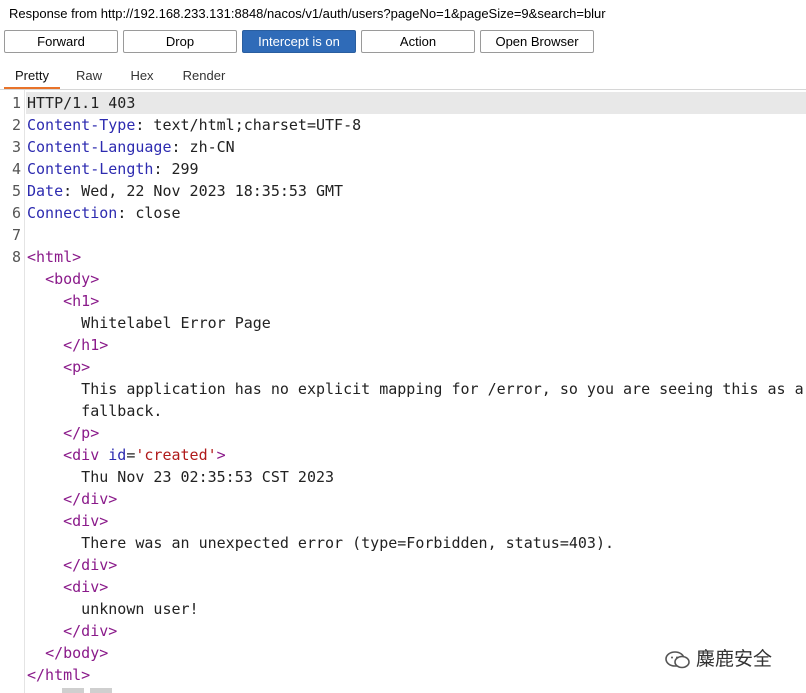 The height and width of the screenshot is (693, 806). Describe the element at coordinates (677, 660) in the screenshot. I see `wechat-icon` at that location.